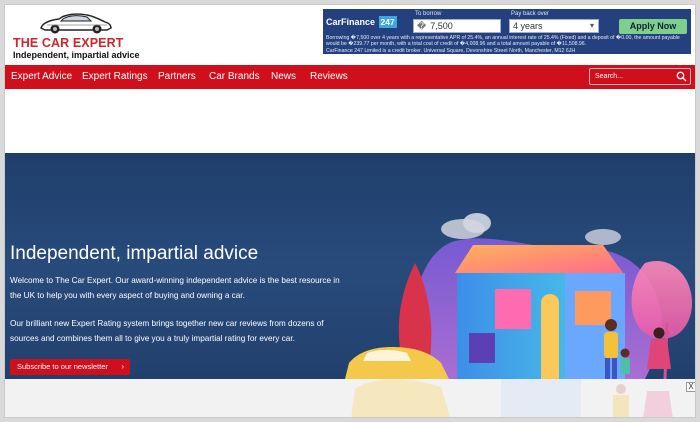 The height and width of the screenshot is (422, 700). I want to click on logo-tagline: Independent, impartial advice, so click(76, 55).